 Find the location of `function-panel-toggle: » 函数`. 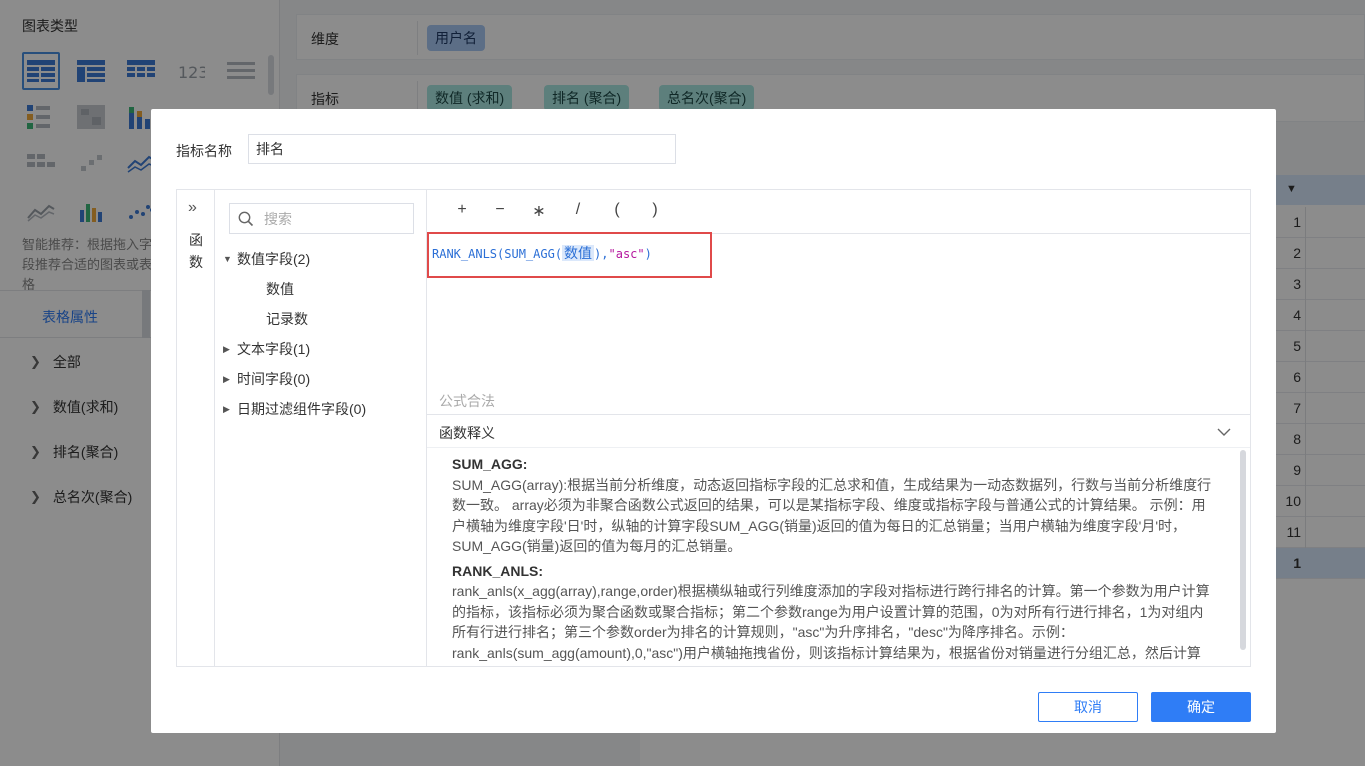

function-panel-toggle: » 函数 is located at coordinates (196, 428).